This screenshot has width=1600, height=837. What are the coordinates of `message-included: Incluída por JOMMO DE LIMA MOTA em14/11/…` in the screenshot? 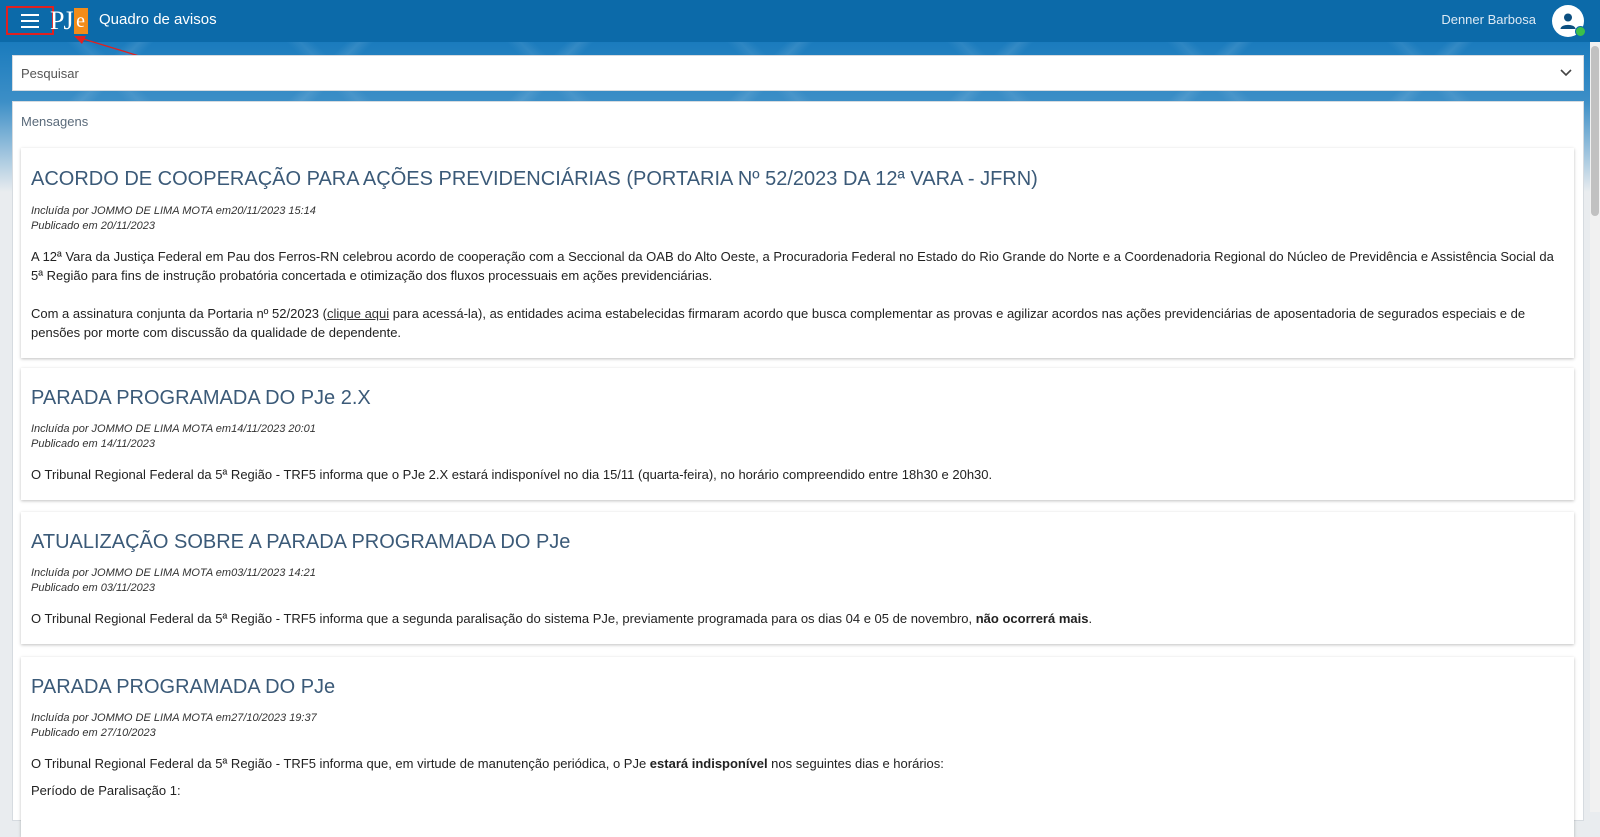 It's located at (173, 429).